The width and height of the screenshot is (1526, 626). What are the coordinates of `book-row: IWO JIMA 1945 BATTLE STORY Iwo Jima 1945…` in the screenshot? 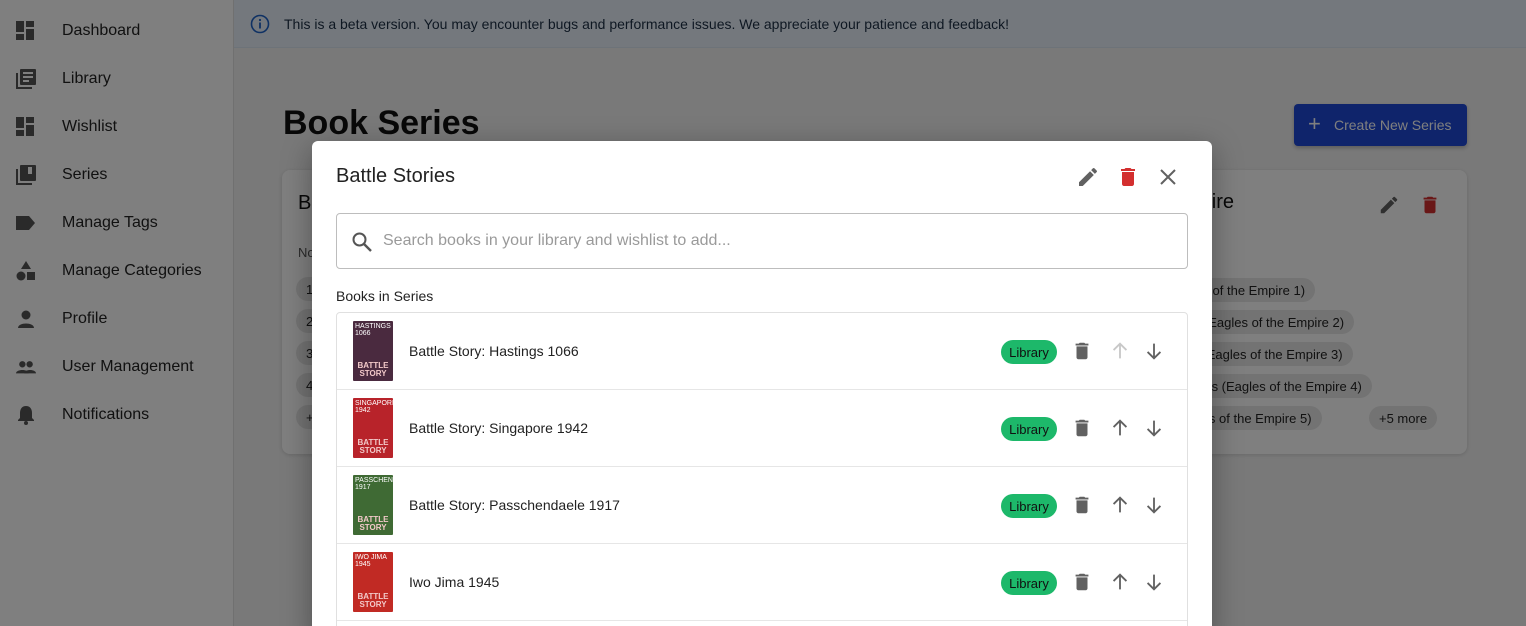 It's located at (762, 582).